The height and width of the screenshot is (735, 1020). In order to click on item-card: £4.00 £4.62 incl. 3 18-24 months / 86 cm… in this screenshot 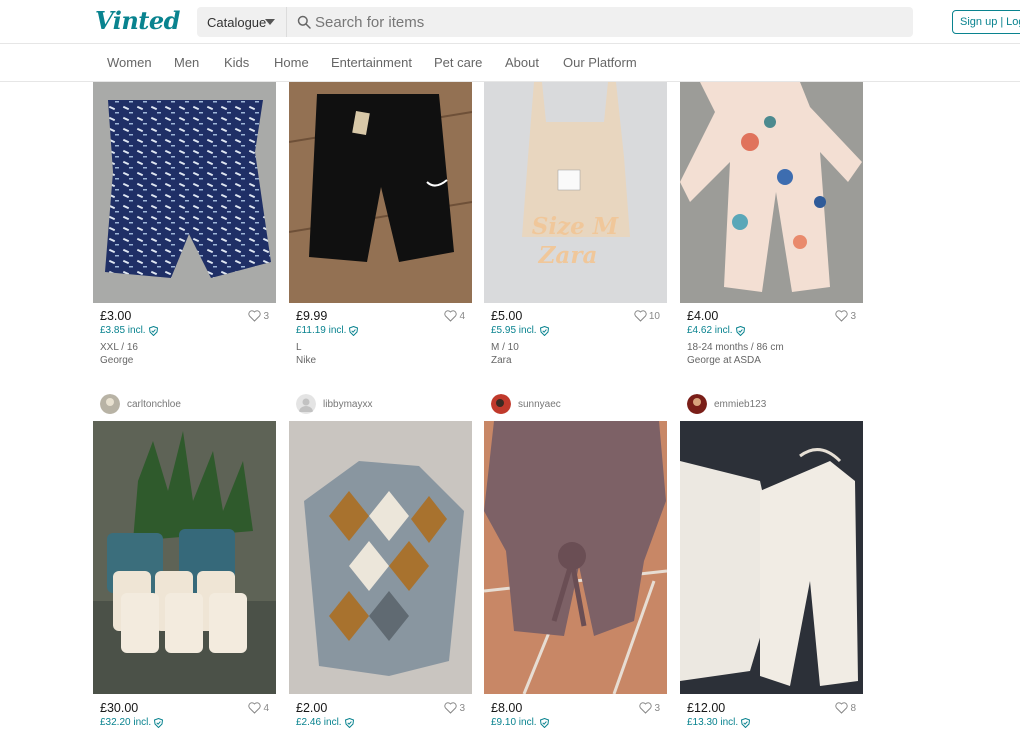, I will do `click(771, 227)`.